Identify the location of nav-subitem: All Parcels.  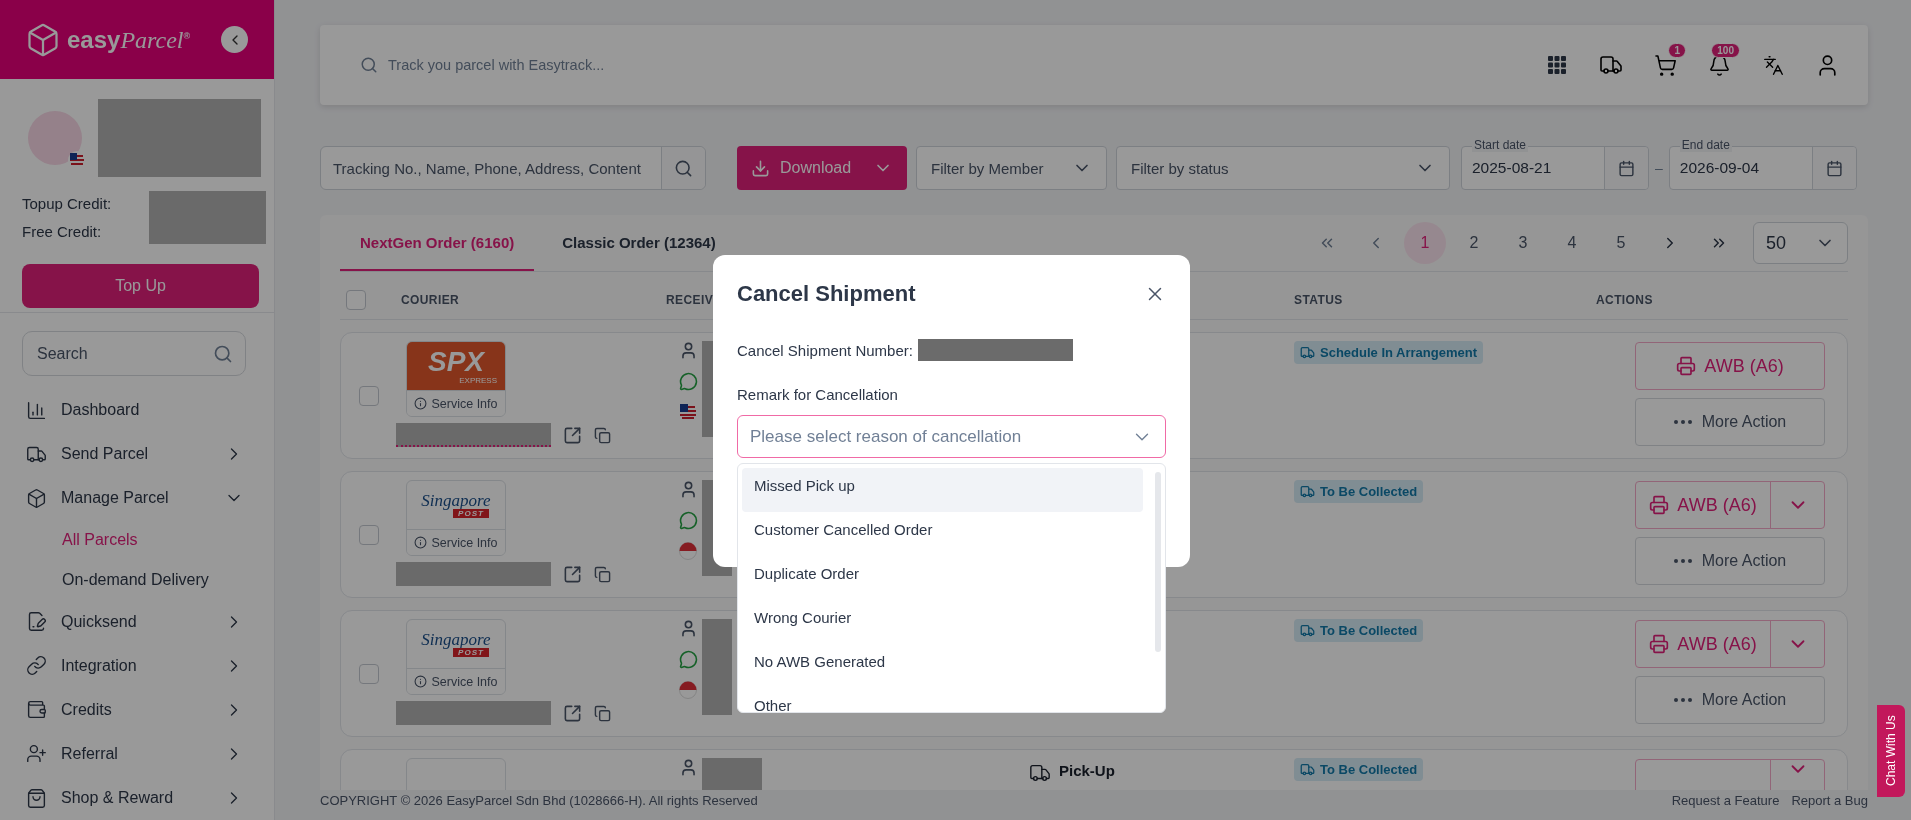
(137, 540).